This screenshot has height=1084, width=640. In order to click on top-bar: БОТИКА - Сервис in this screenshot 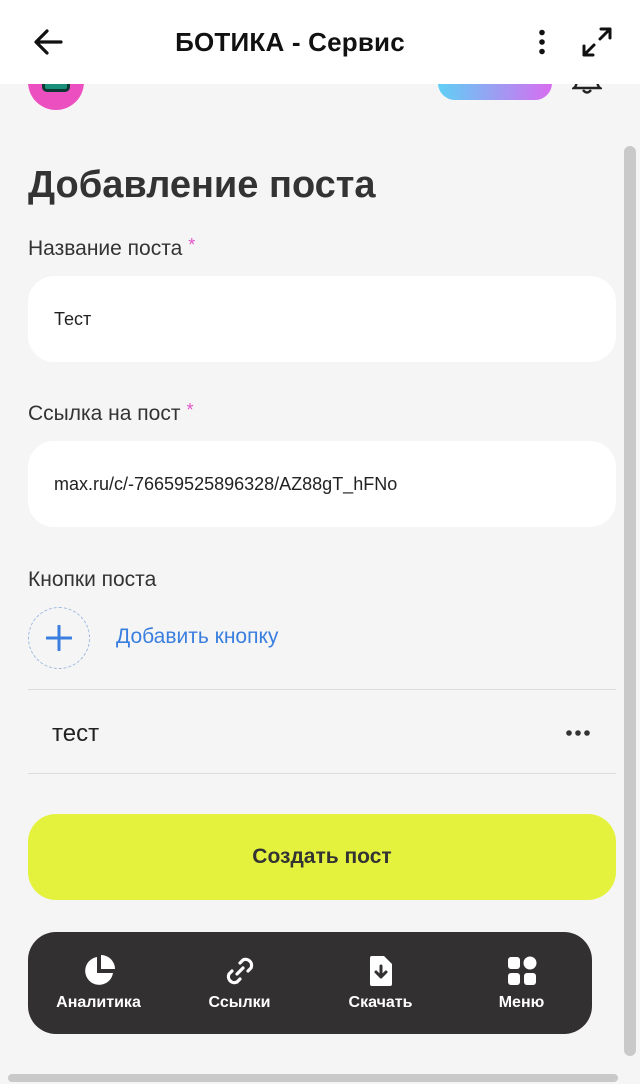, I will do `click(320, 42)`.